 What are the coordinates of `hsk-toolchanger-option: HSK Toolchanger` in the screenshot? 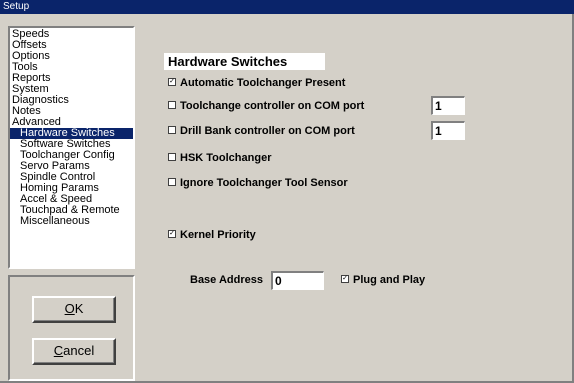 It's located at (219, 158).